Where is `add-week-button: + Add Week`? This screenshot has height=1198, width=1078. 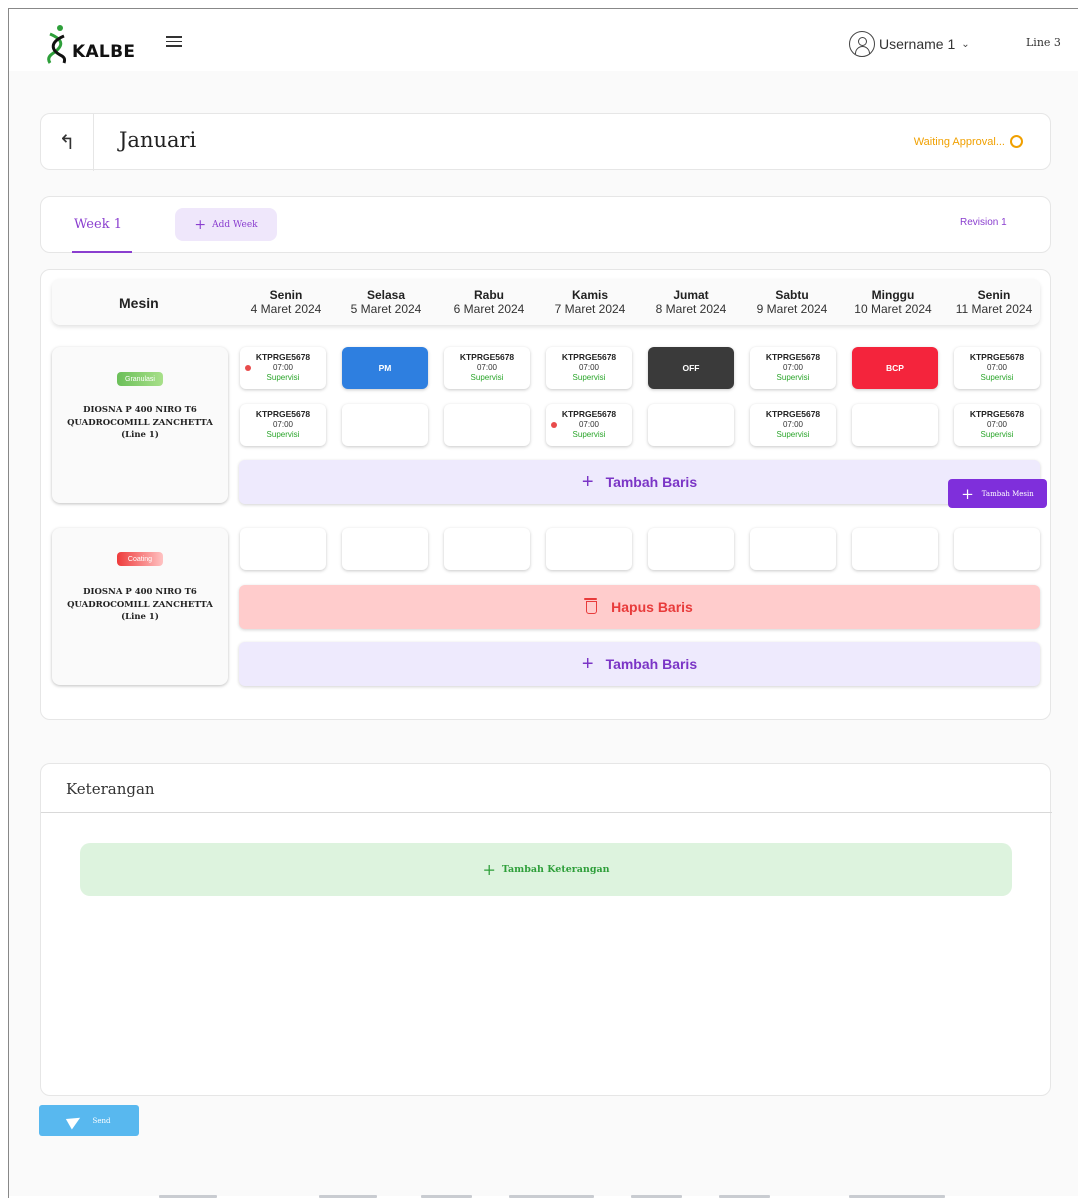
add-week-button: + Add Week is located at coordinates (226, 224).